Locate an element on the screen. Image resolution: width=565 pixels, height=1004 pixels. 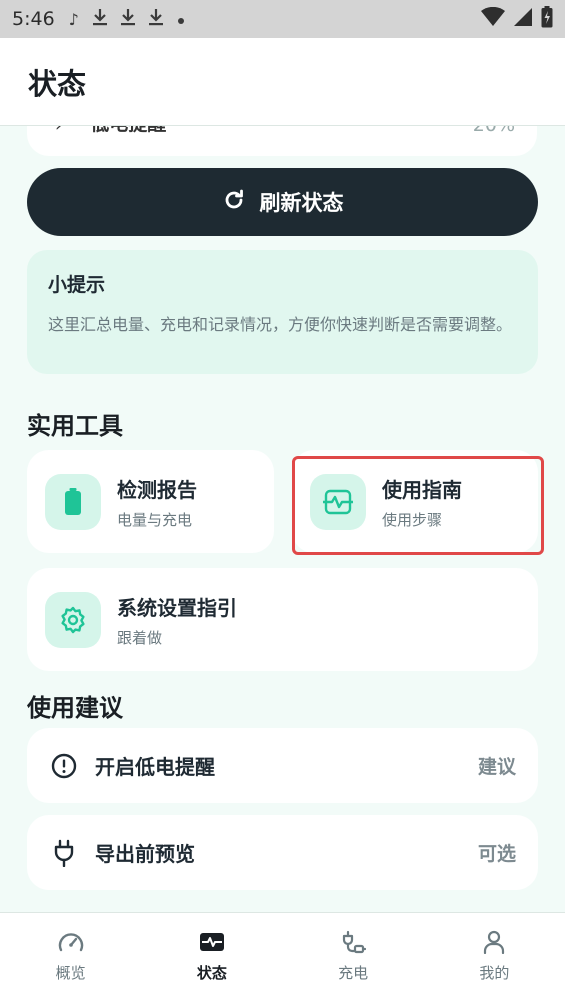
status-time: 5:46 is located at coordinates (33, 19).